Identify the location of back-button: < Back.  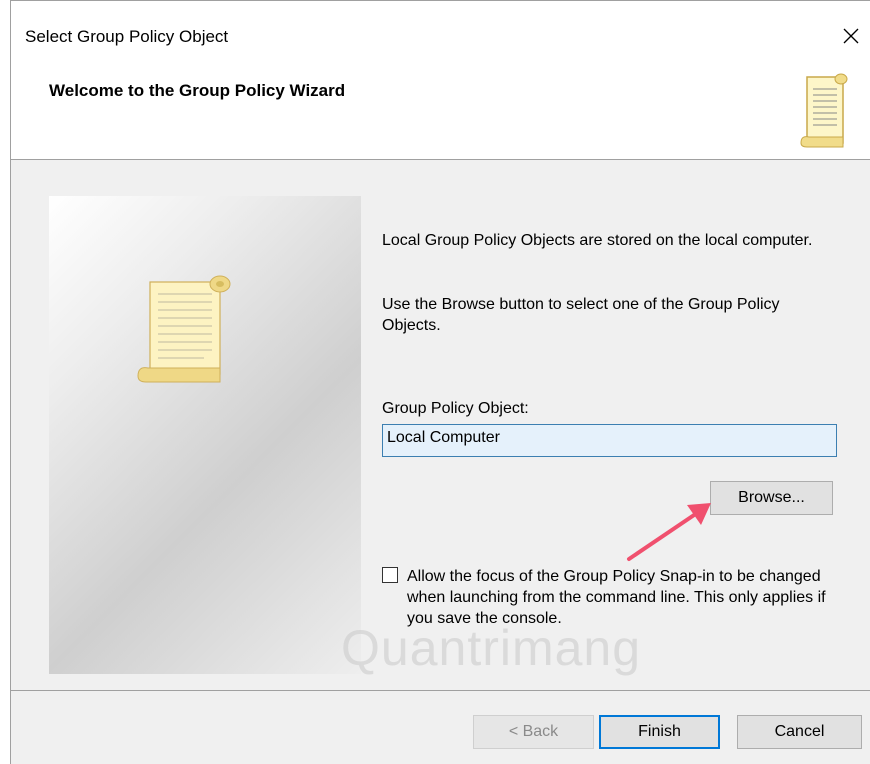
(533, 732).